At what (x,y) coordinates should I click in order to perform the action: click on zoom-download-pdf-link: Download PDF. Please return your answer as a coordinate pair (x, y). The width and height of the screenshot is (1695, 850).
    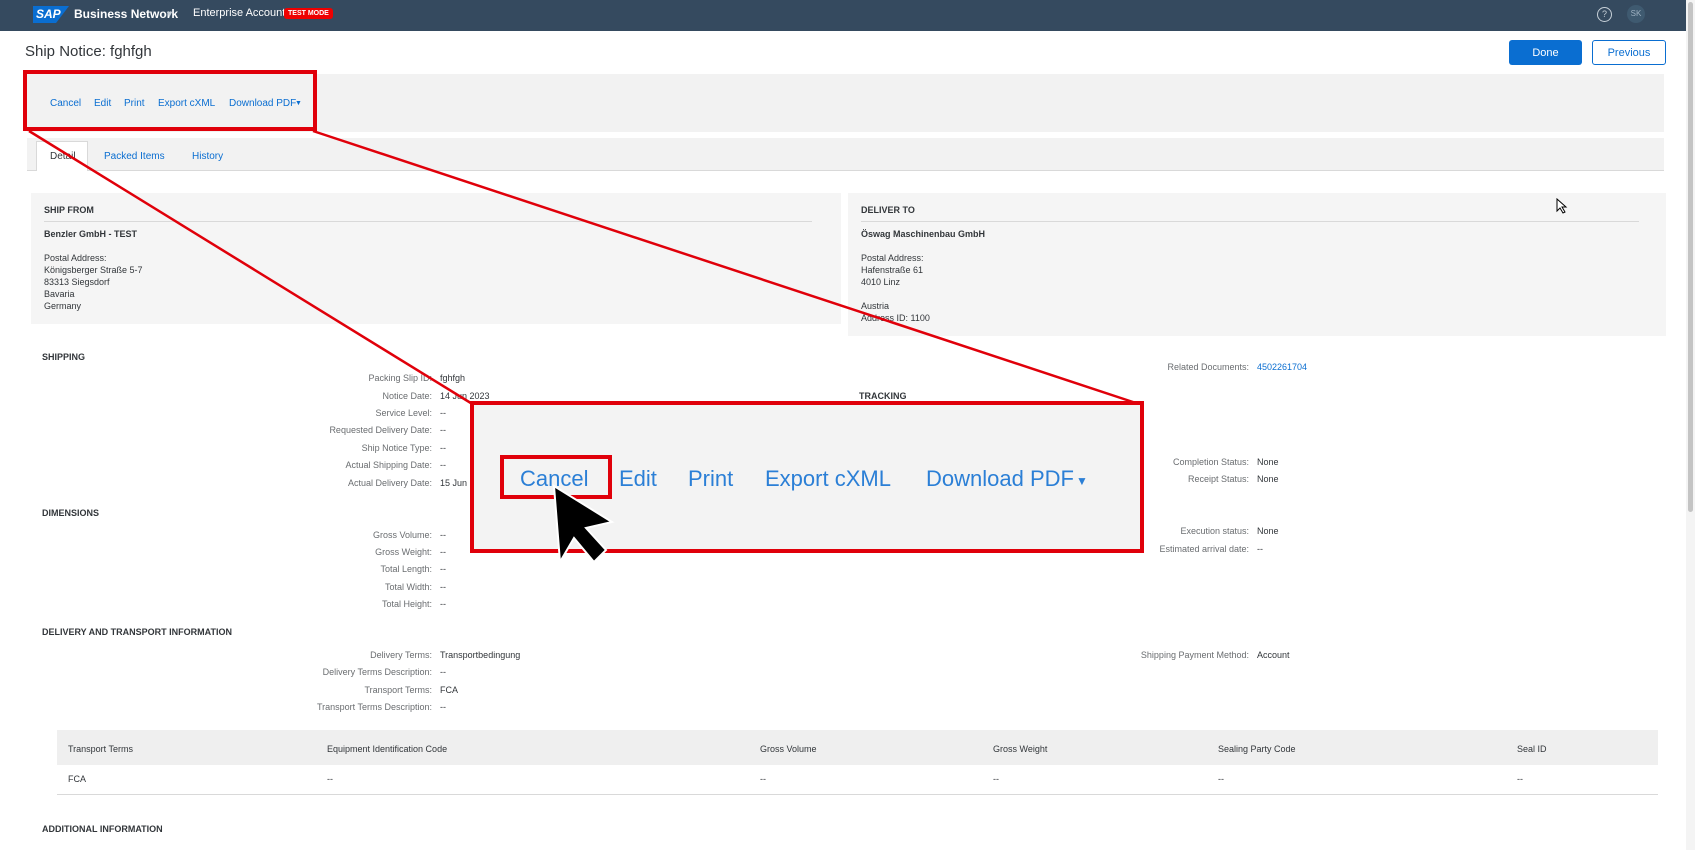
    Looking at the image, I should click on (1000, 479).